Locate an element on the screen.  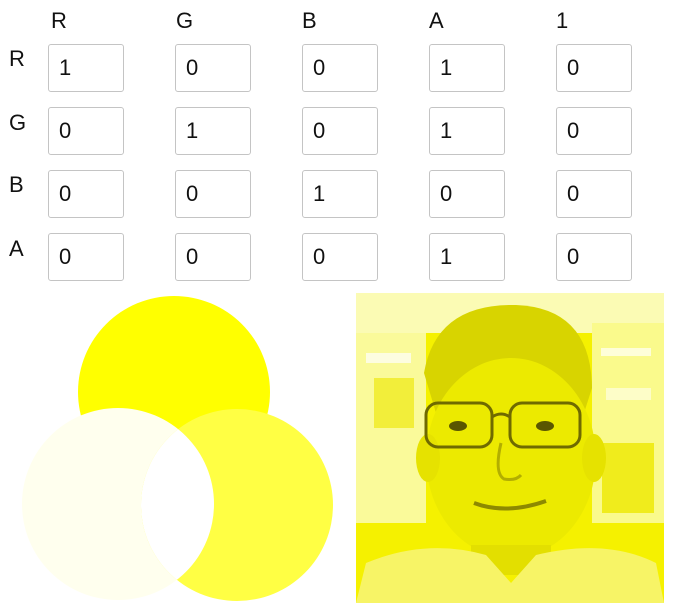
column-header-offset: 1 is located at coordinates (562, 20).